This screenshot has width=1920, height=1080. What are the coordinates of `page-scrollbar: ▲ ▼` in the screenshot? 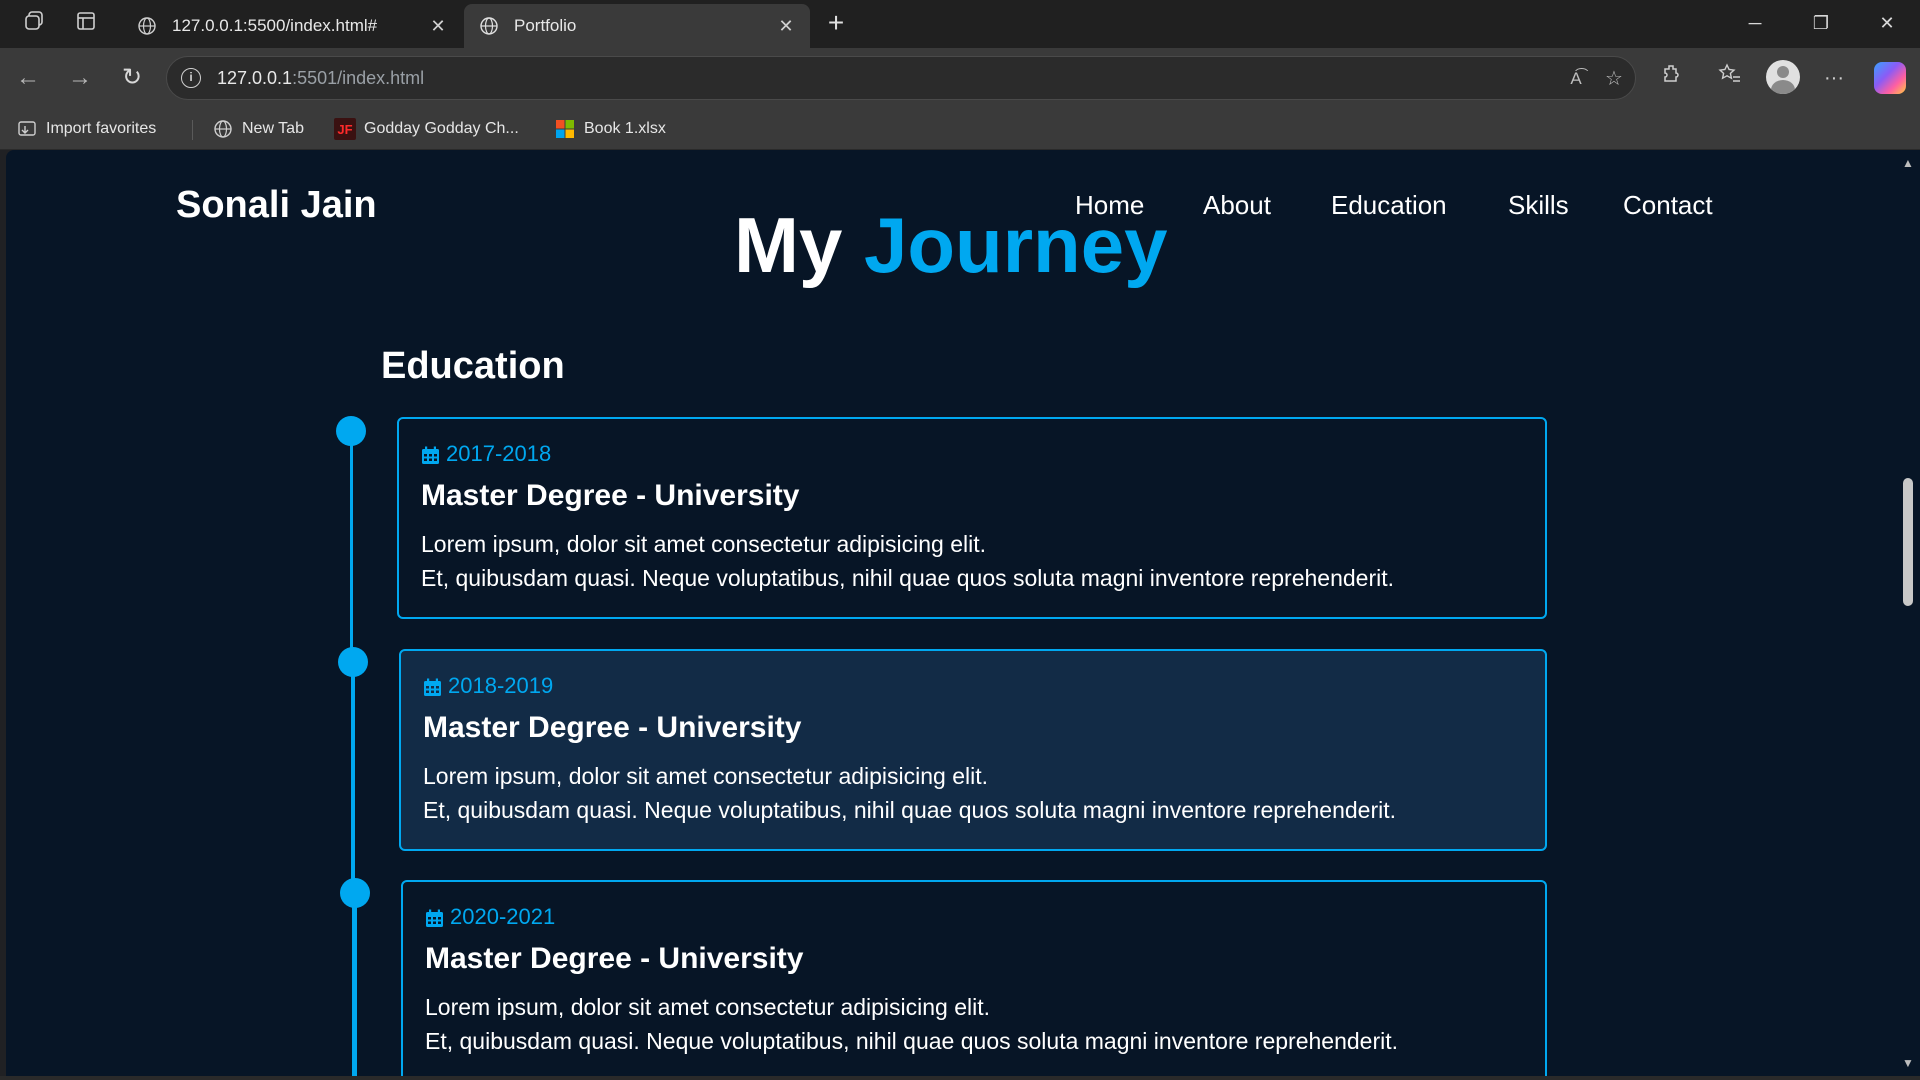 It's located at (1908, 613).